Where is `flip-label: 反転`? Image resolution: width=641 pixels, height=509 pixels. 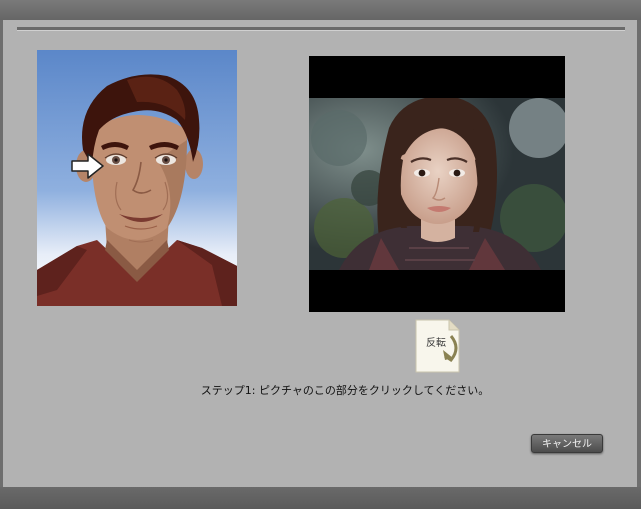 flip-label: 反転 is located at coordinates (436, 343).